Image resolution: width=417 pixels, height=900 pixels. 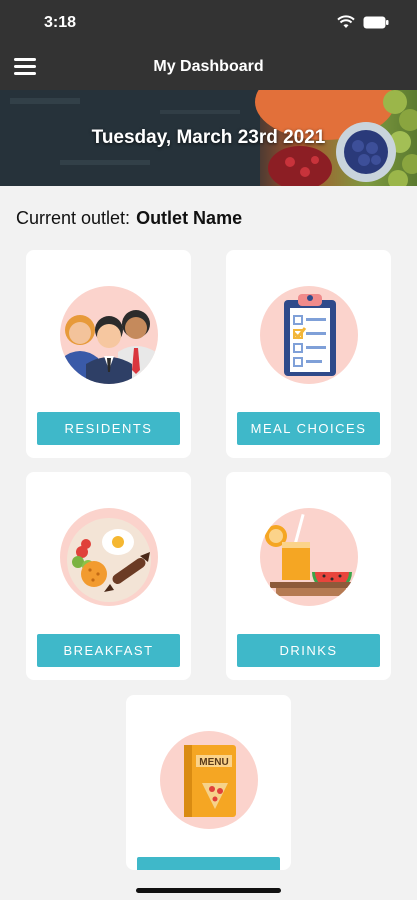 What do you see at coordinates (309, 557) in the screenshot?
I see `drinks-tray-icon` at bounding box center [309, 557].